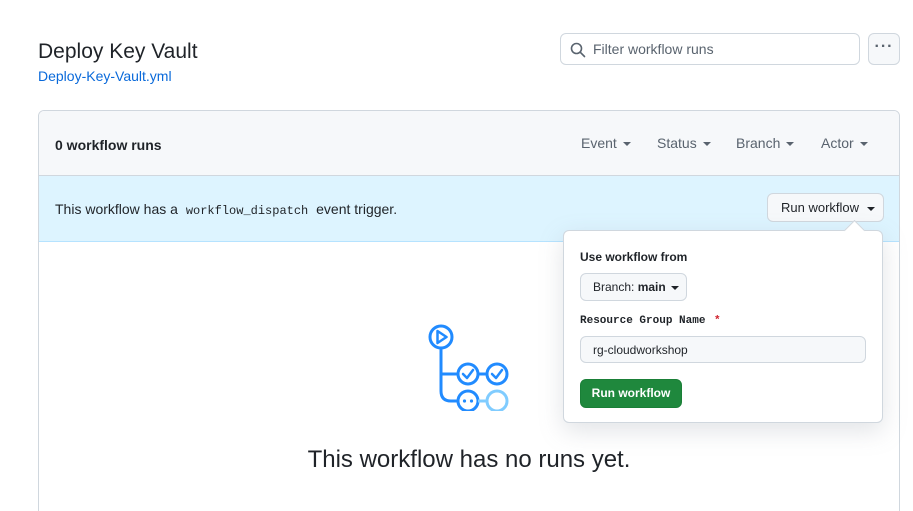 The width and height of the screenshot is (913, 511). Describe the element at coordinates (643, 321) in the screenshot. I see `resource-group-label-text: Resource Group Name` at that location.